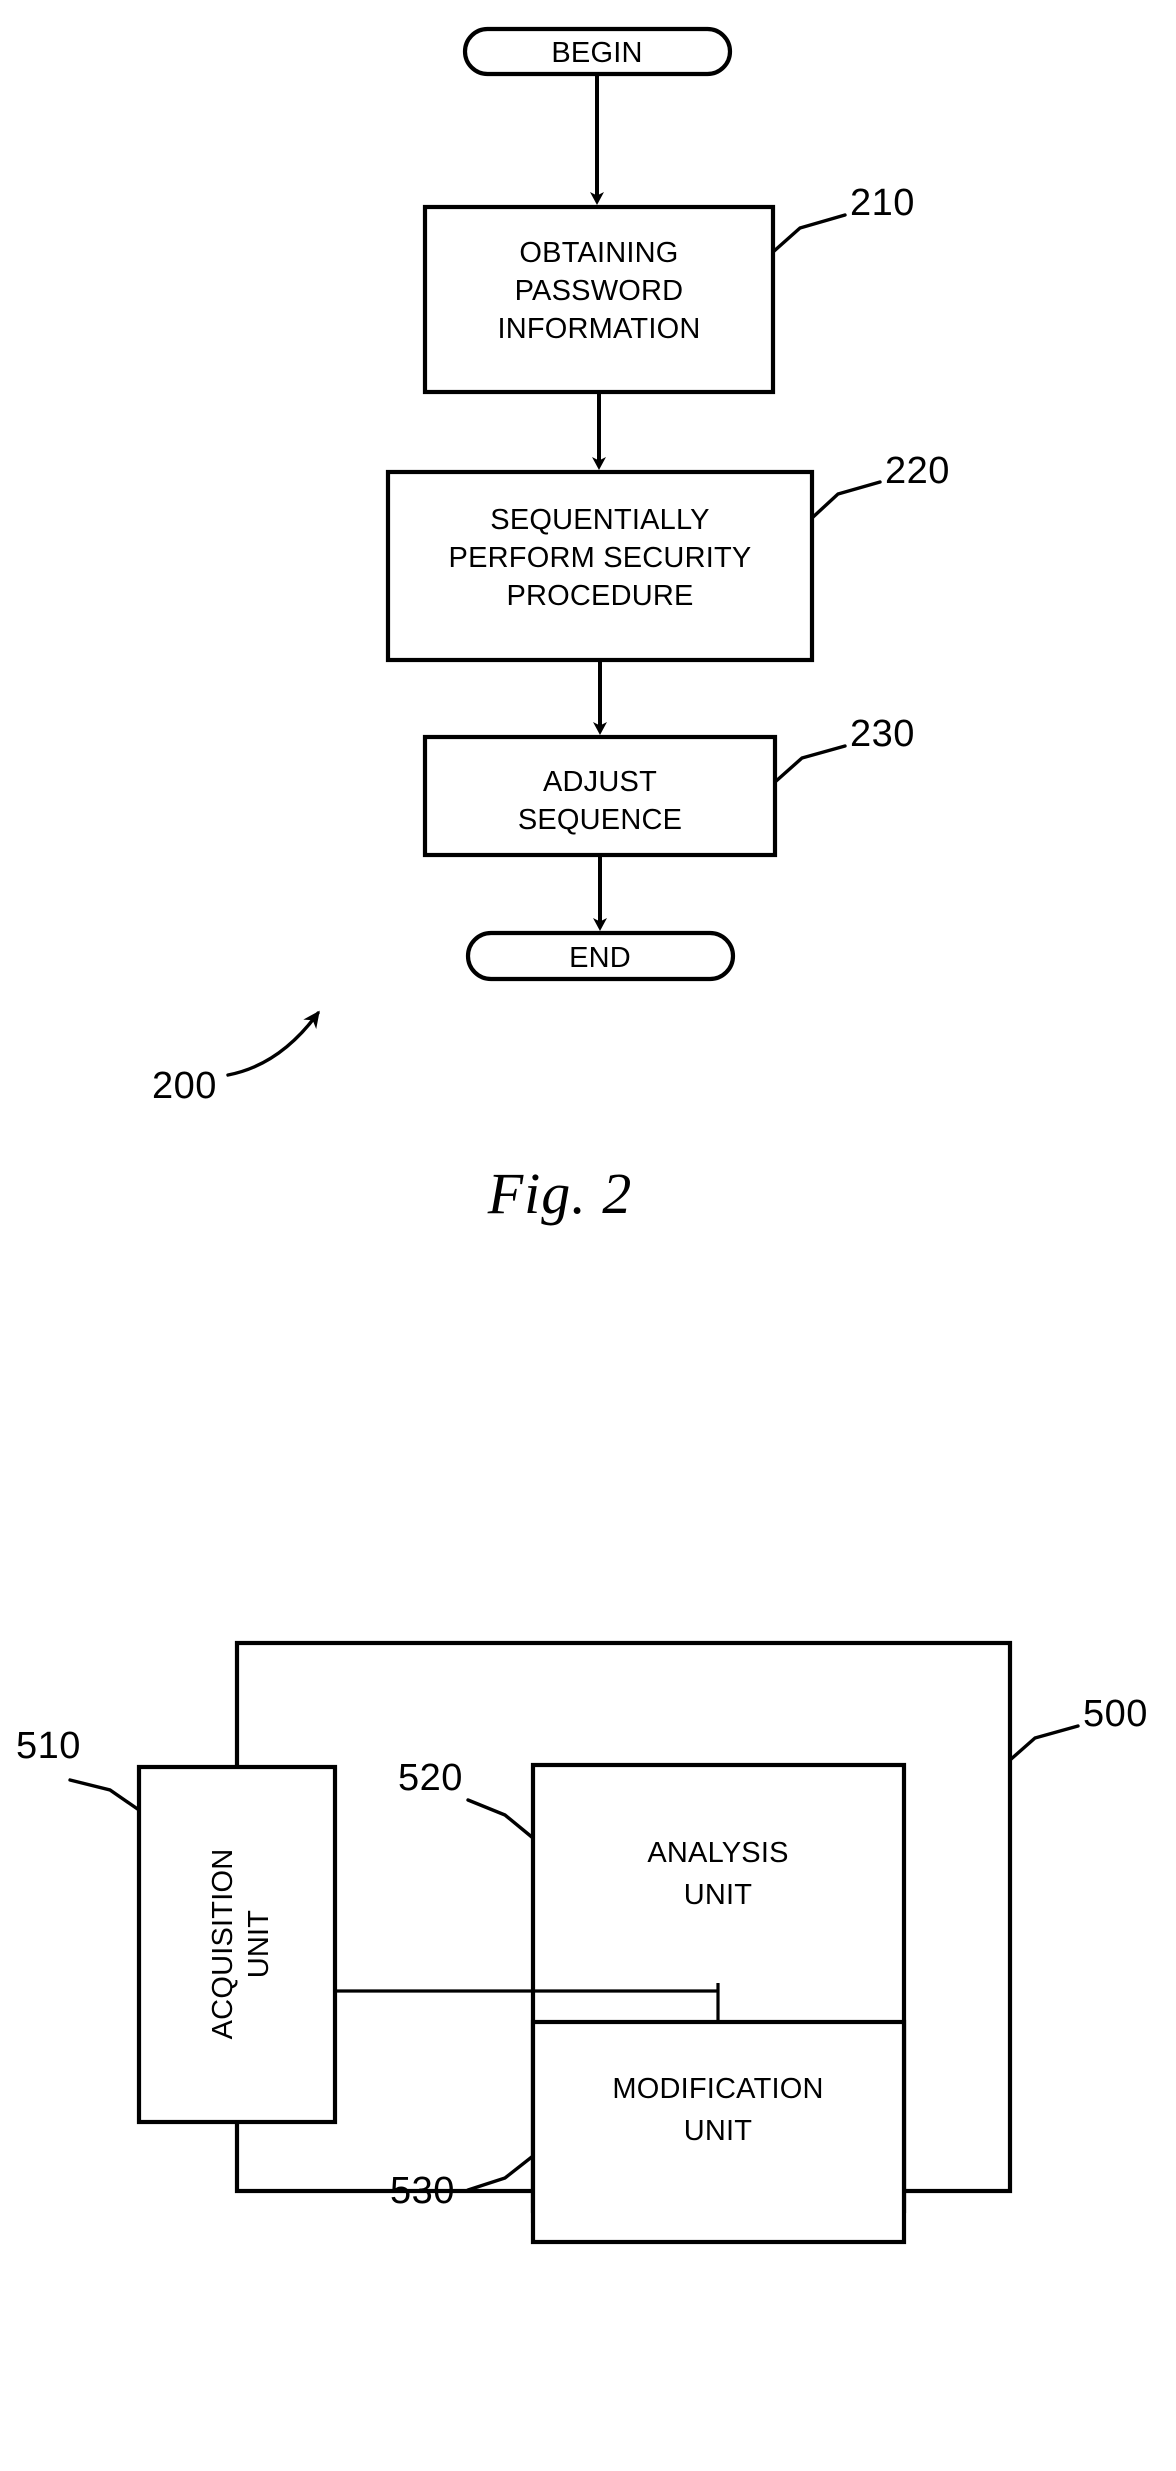 This screenshot has width=1176, height=2471. What do you see at coordinates (598, 253) in the screenshot?
I see `step210-label-line1: OBTAINING` at bounding box center [598, 253].